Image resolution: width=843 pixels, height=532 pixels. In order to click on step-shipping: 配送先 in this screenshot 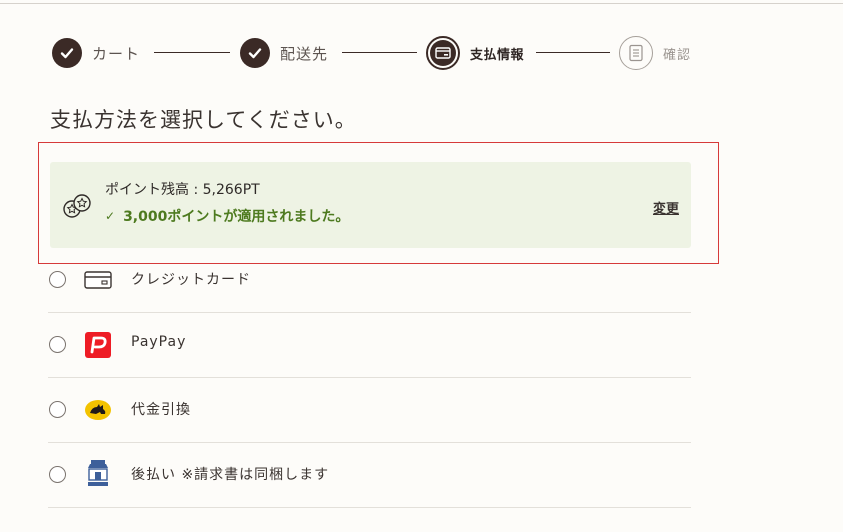, I will do `click(284, 53)`.